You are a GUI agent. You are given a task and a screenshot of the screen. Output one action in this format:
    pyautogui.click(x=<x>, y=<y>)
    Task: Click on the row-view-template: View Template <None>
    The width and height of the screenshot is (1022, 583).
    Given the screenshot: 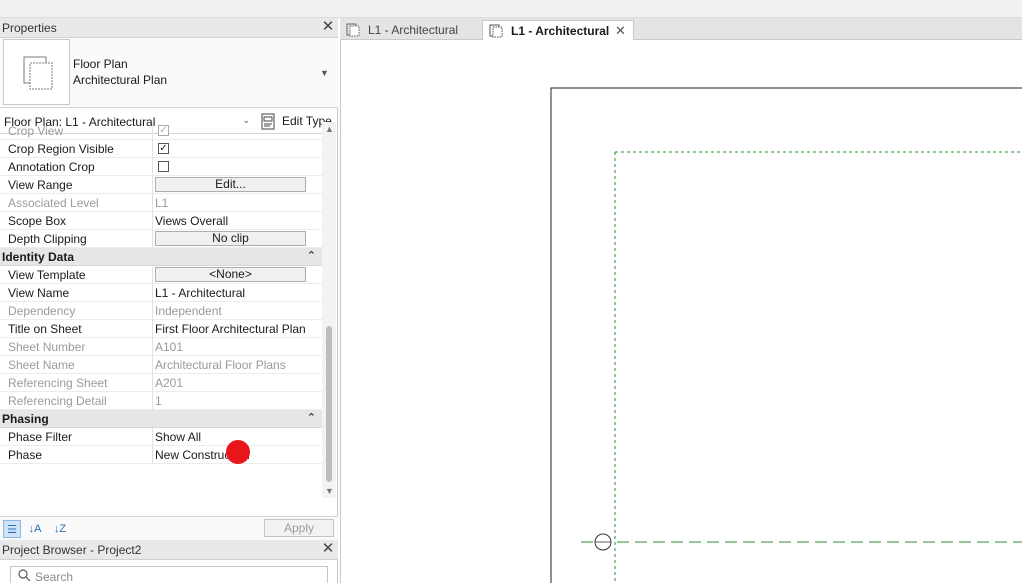 What is the action you would take?
    pyautogui.click(x=161, y=275)
    